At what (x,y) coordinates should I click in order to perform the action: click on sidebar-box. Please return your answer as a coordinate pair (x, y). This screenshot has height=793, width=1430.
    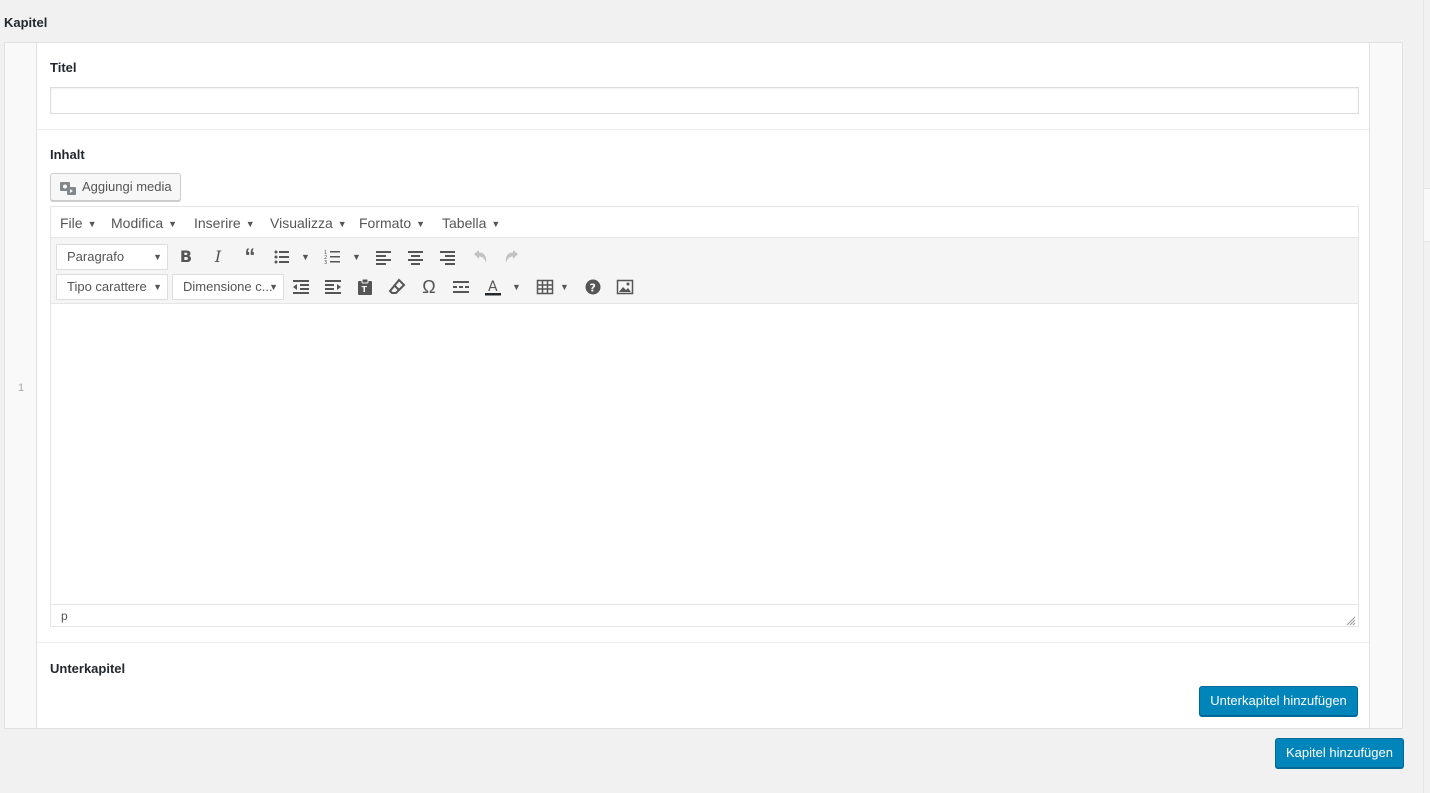
    Looking at the image, I should click on (1427, 215).